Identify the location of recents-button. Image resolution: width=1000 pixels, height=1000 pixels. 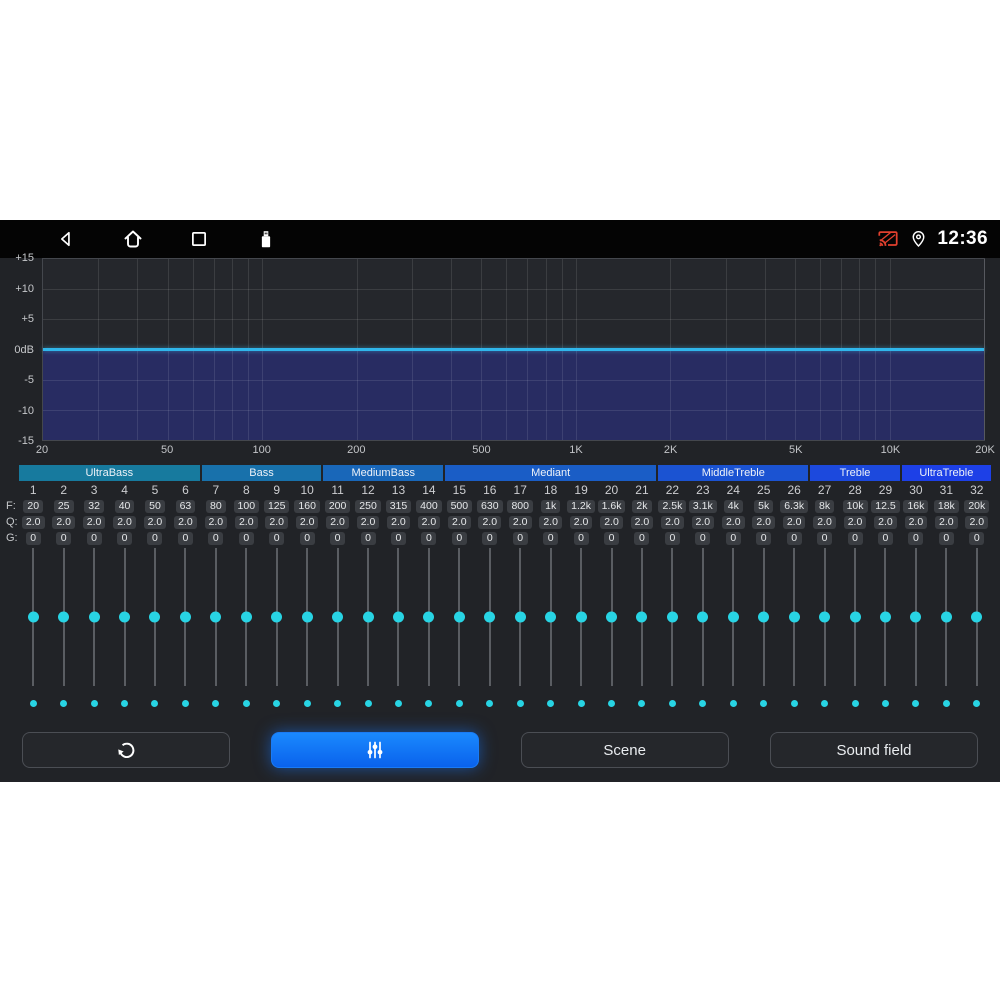
(199, 239).